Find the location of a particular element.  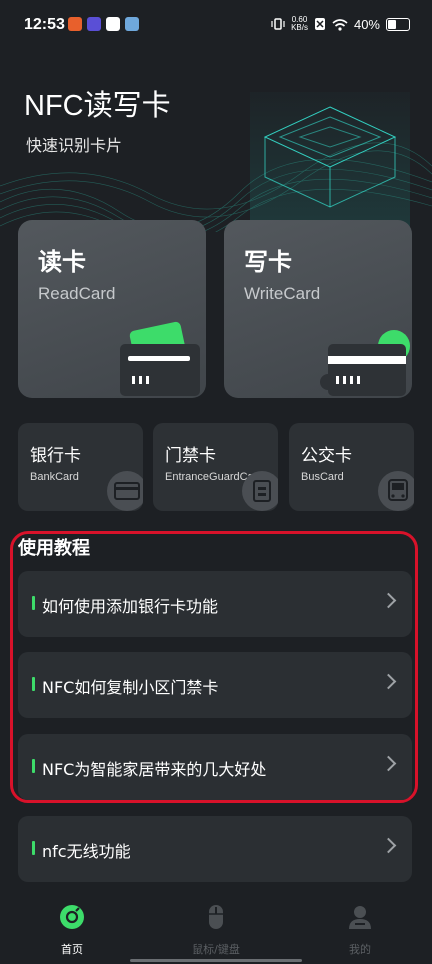

tutorial-item-access-card: NFC如何复制小区门禁卡 is located at coordinates (215, 685).